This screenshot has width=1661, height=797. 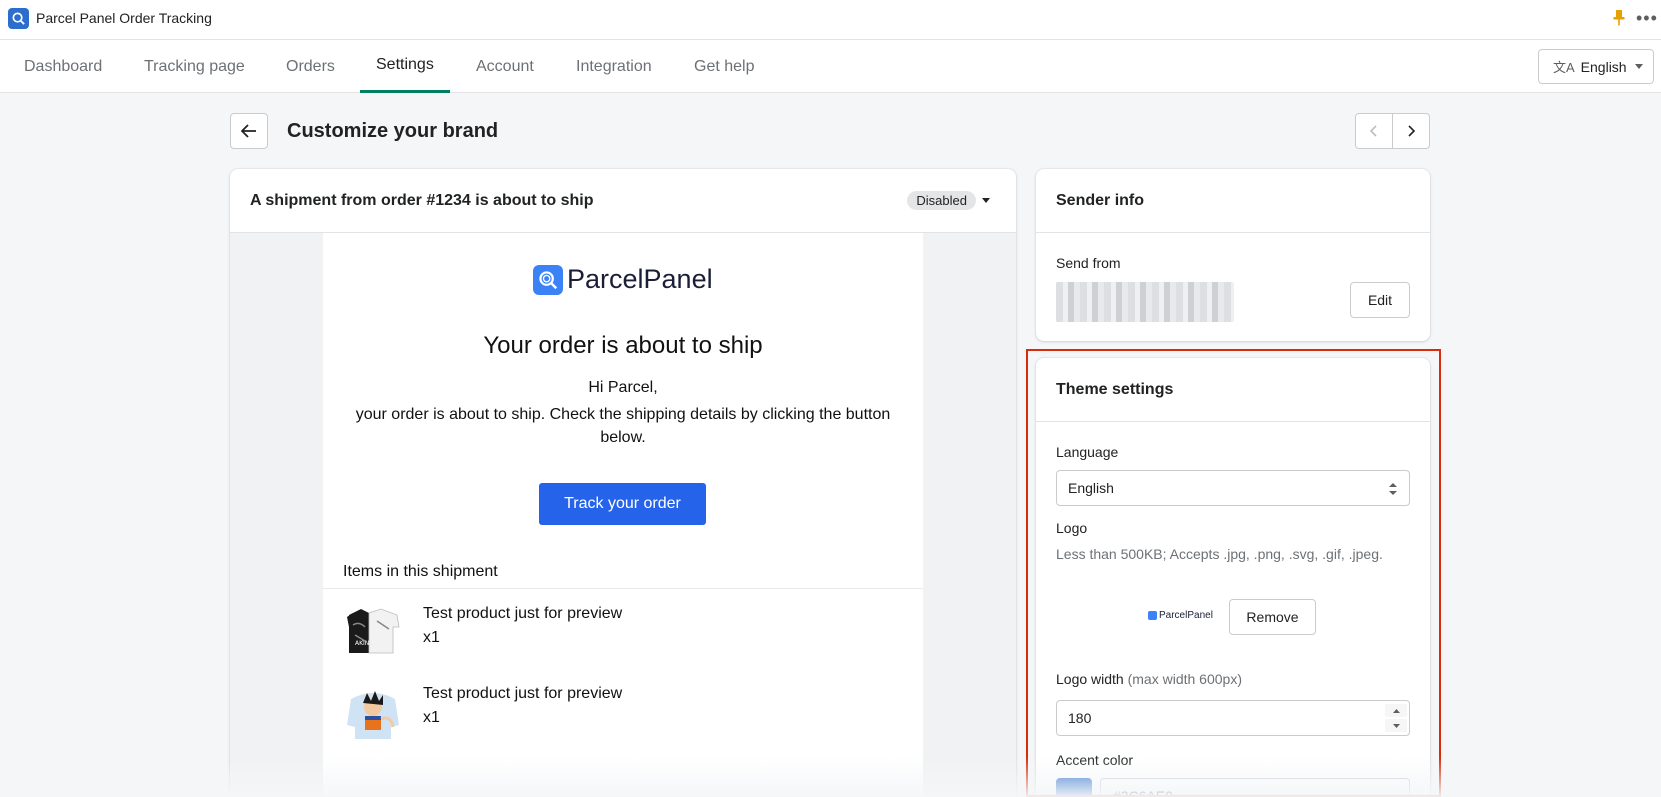 What do you see at coordinates (1088, 263) in the screenshot?
I see `send-from-label: Send from` at bounding box center [1088, 263].